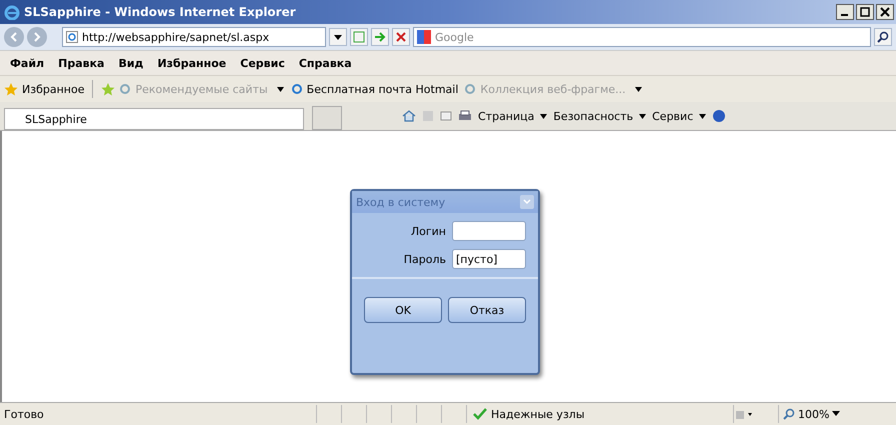 Image resolution: width=896 pixels, height=425 pixels. I want to click on menu-item: Избранное, so click(191, 63).